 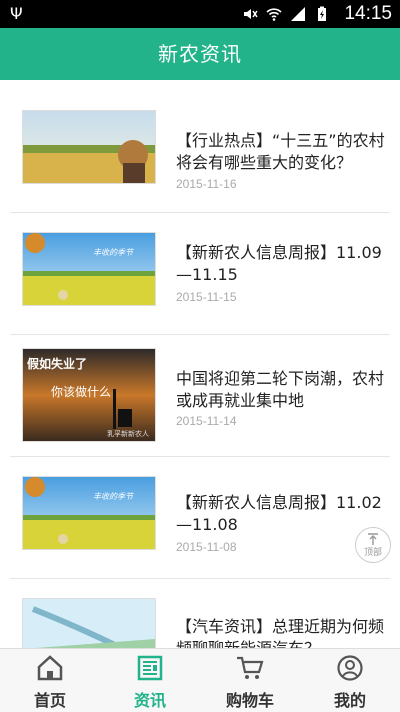 I want to click on back-to-top-button: 顶部, so click(x=373, y=545).